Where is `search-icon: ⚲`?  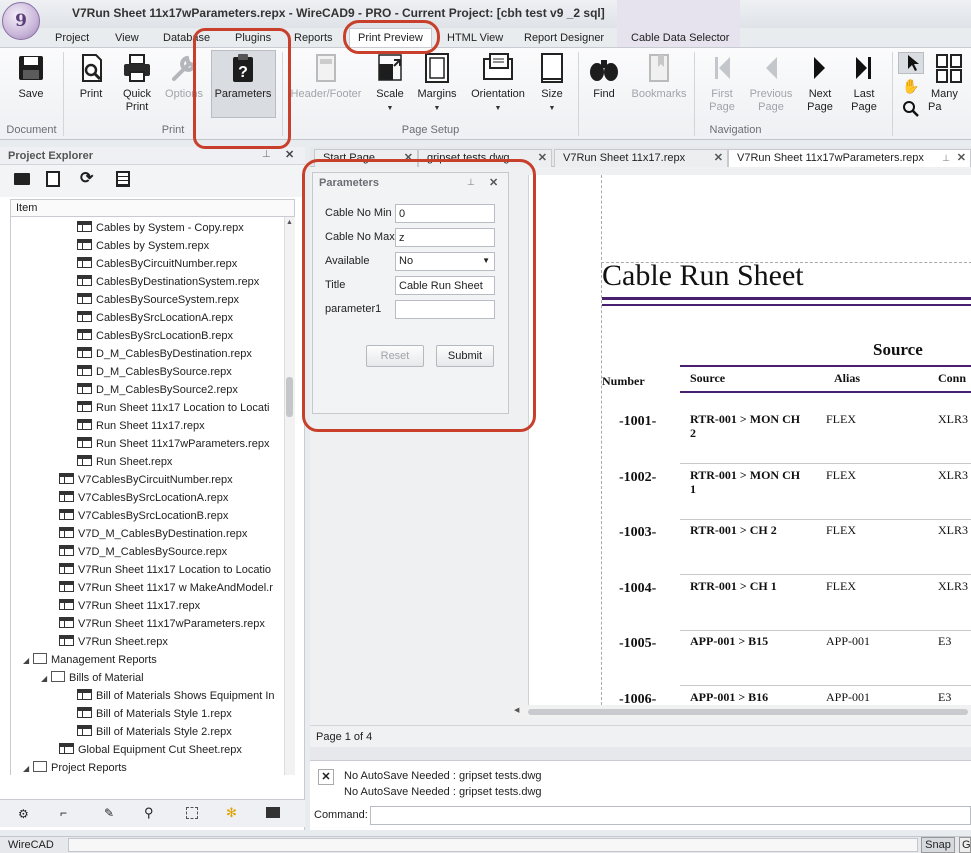 search-icon: ⚲ is located at coordinates (149, 813).